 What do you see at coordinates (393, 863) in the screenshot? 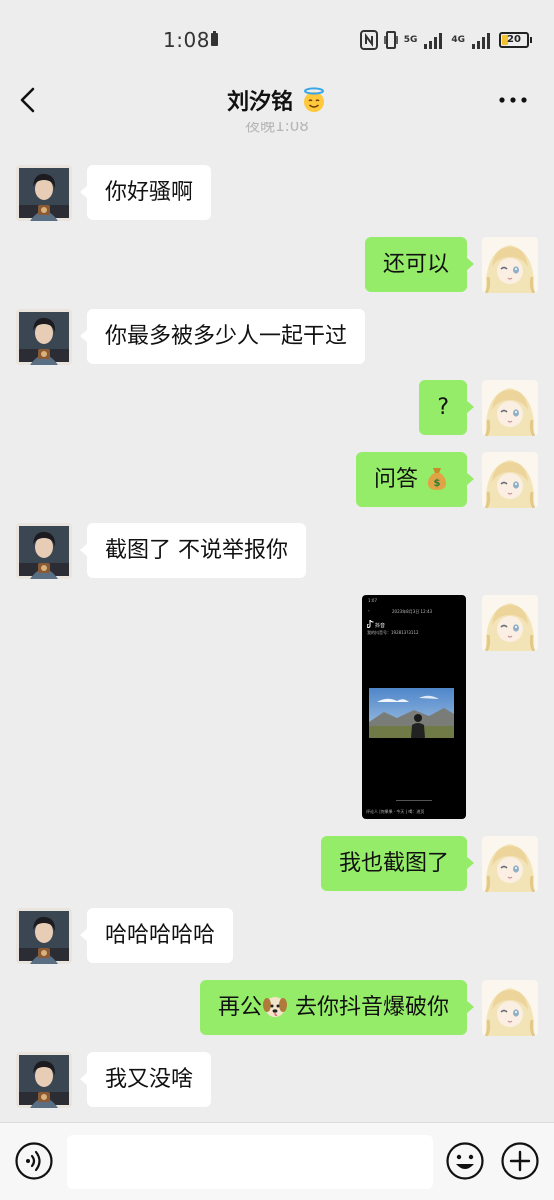
I see `message-text: 我也截图了` at bounding box center [393, 863].